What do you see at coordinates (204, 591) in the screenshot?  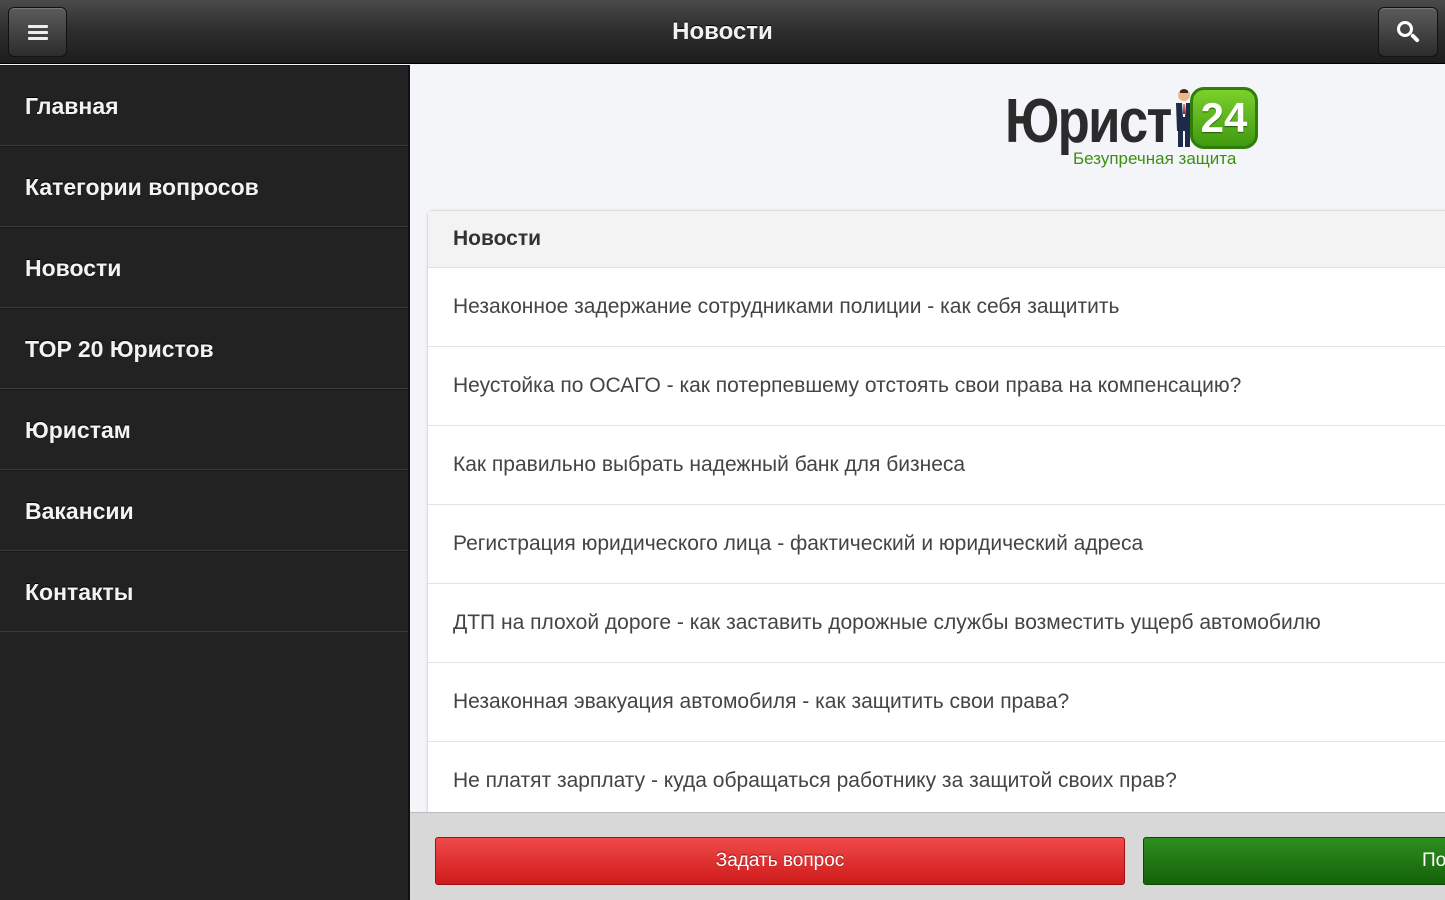 I see `sidebar-item-contacts: Контакты` at bounding box center [204, 591].